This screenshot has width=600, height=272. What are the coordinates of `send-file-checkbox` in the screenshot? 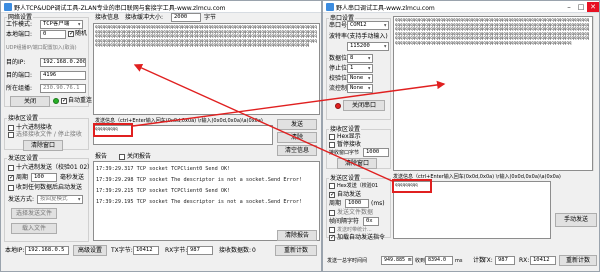 It's located at (332, 213).